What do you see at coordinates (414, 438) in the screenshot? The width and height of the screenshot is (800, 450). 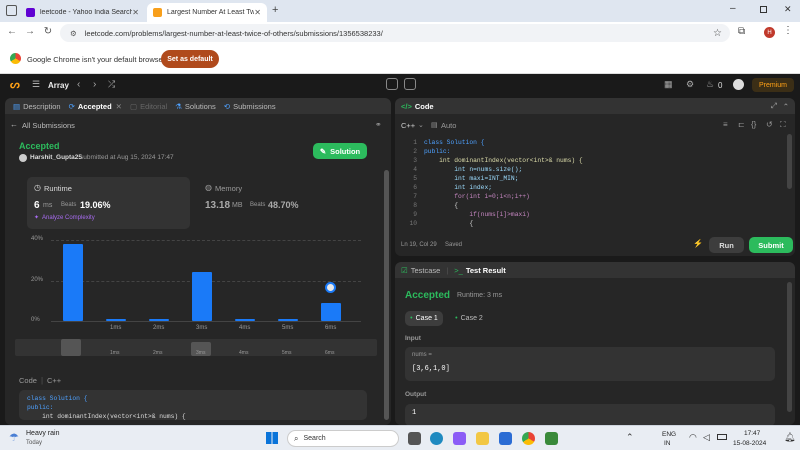 I see `task-view-icon` at bounding box center [414, 438].